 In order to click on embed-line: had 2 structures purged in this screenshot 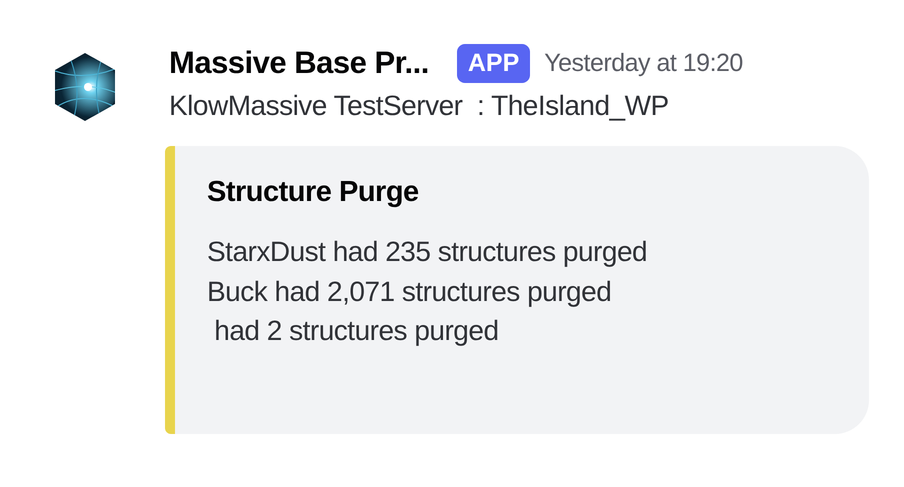, I will do `click(356, 331)`.